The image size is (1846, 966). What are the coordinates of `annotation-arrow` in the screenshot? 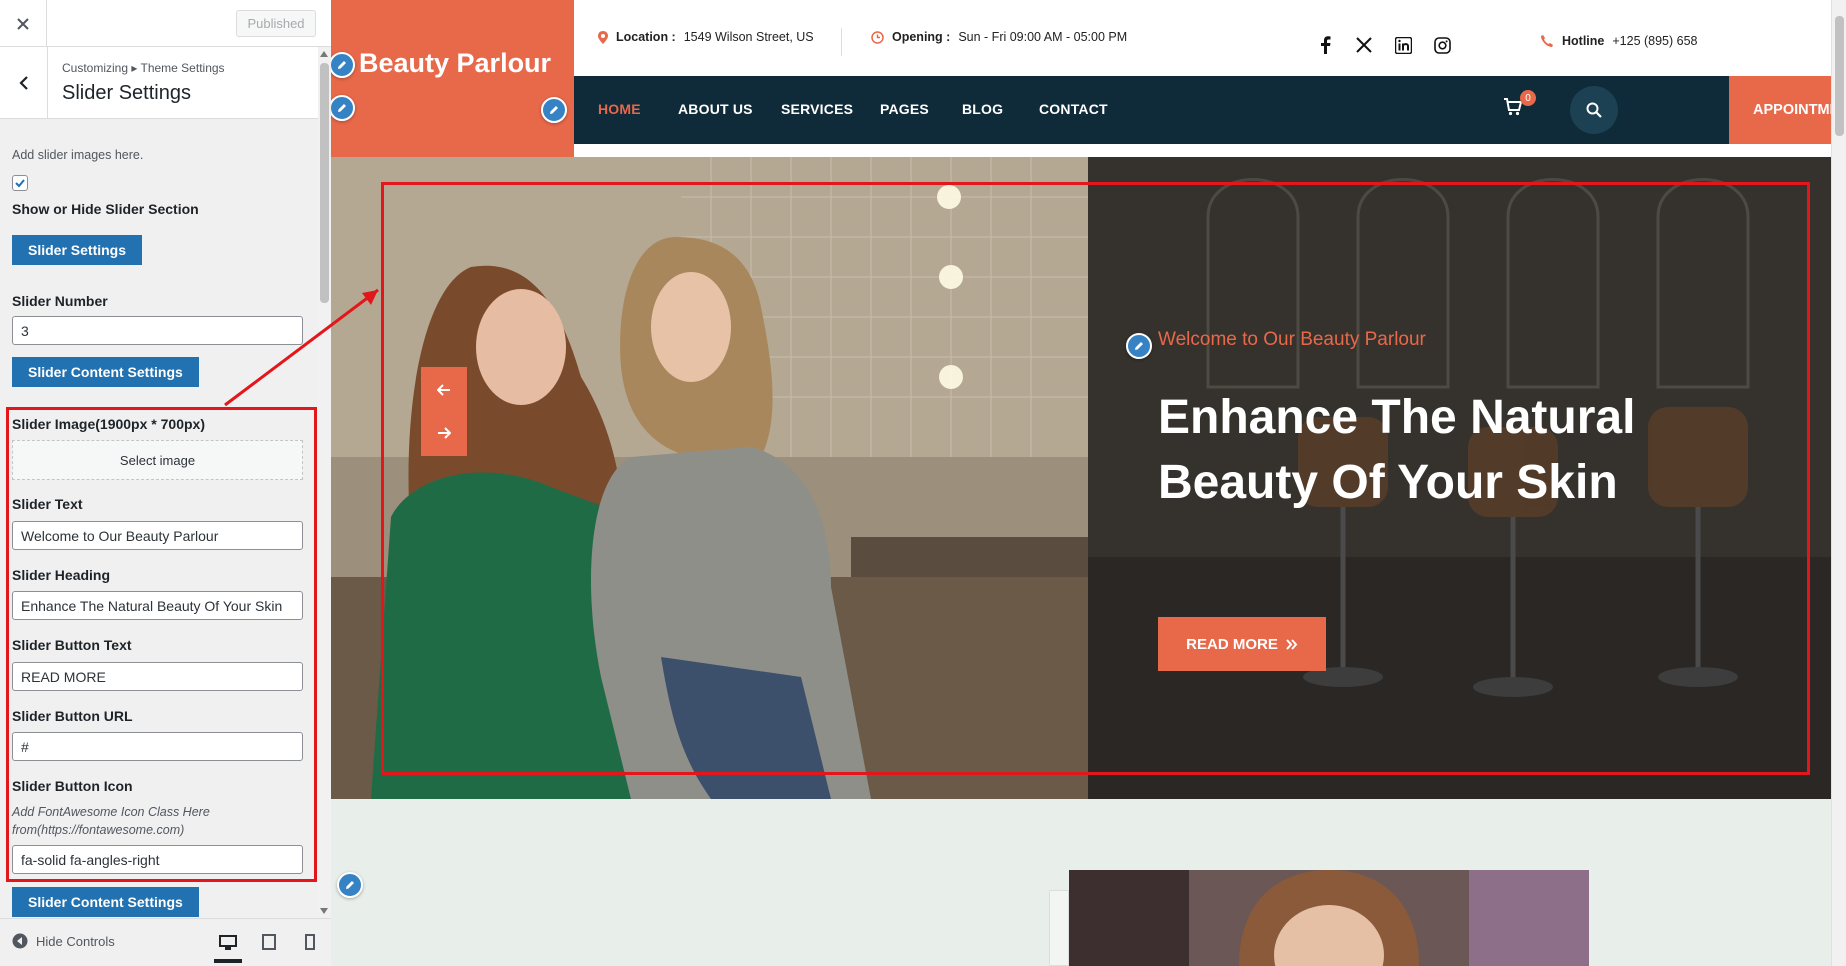 It's located at (301, 347).